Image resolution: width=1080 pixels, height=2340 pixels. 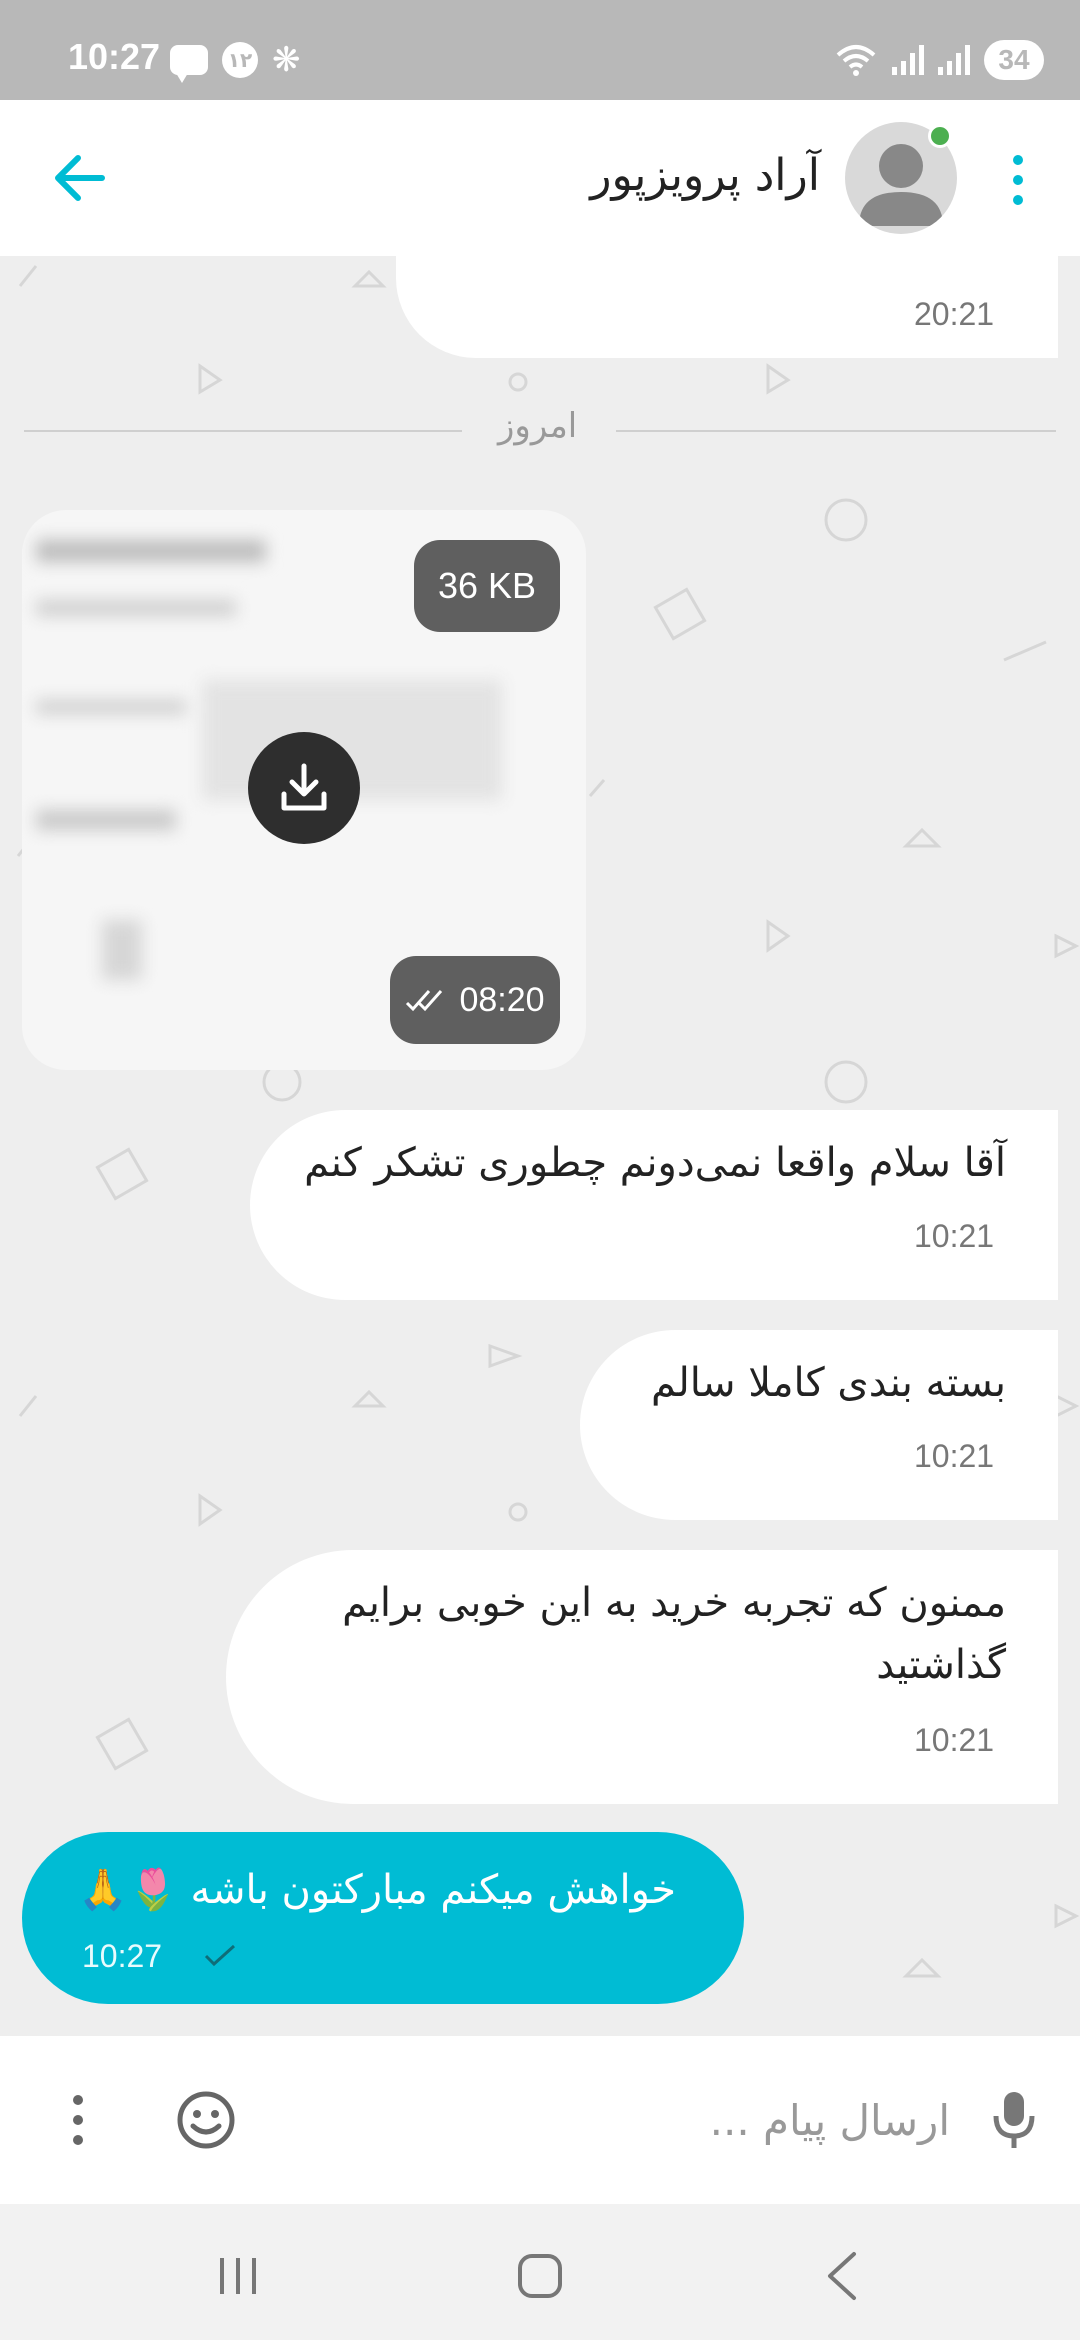 I want to click on attachment-time: 08:20, so click(x=502, y=999).